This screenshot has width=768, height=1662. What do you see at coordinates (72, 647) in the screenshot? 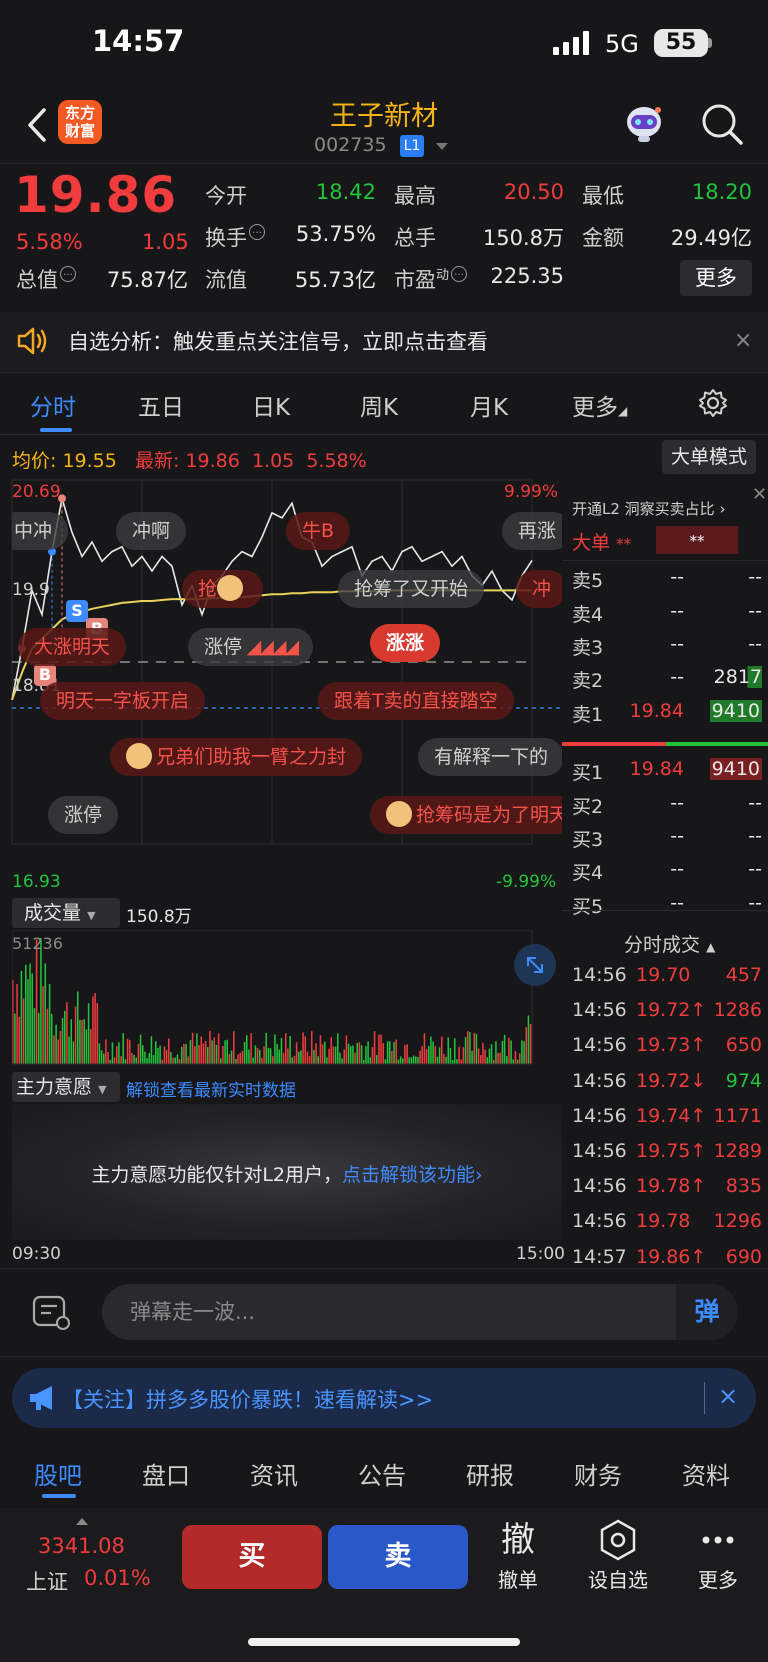
I see `danmaku-bubble: 大涨明天` at bounding box center [72, 647].